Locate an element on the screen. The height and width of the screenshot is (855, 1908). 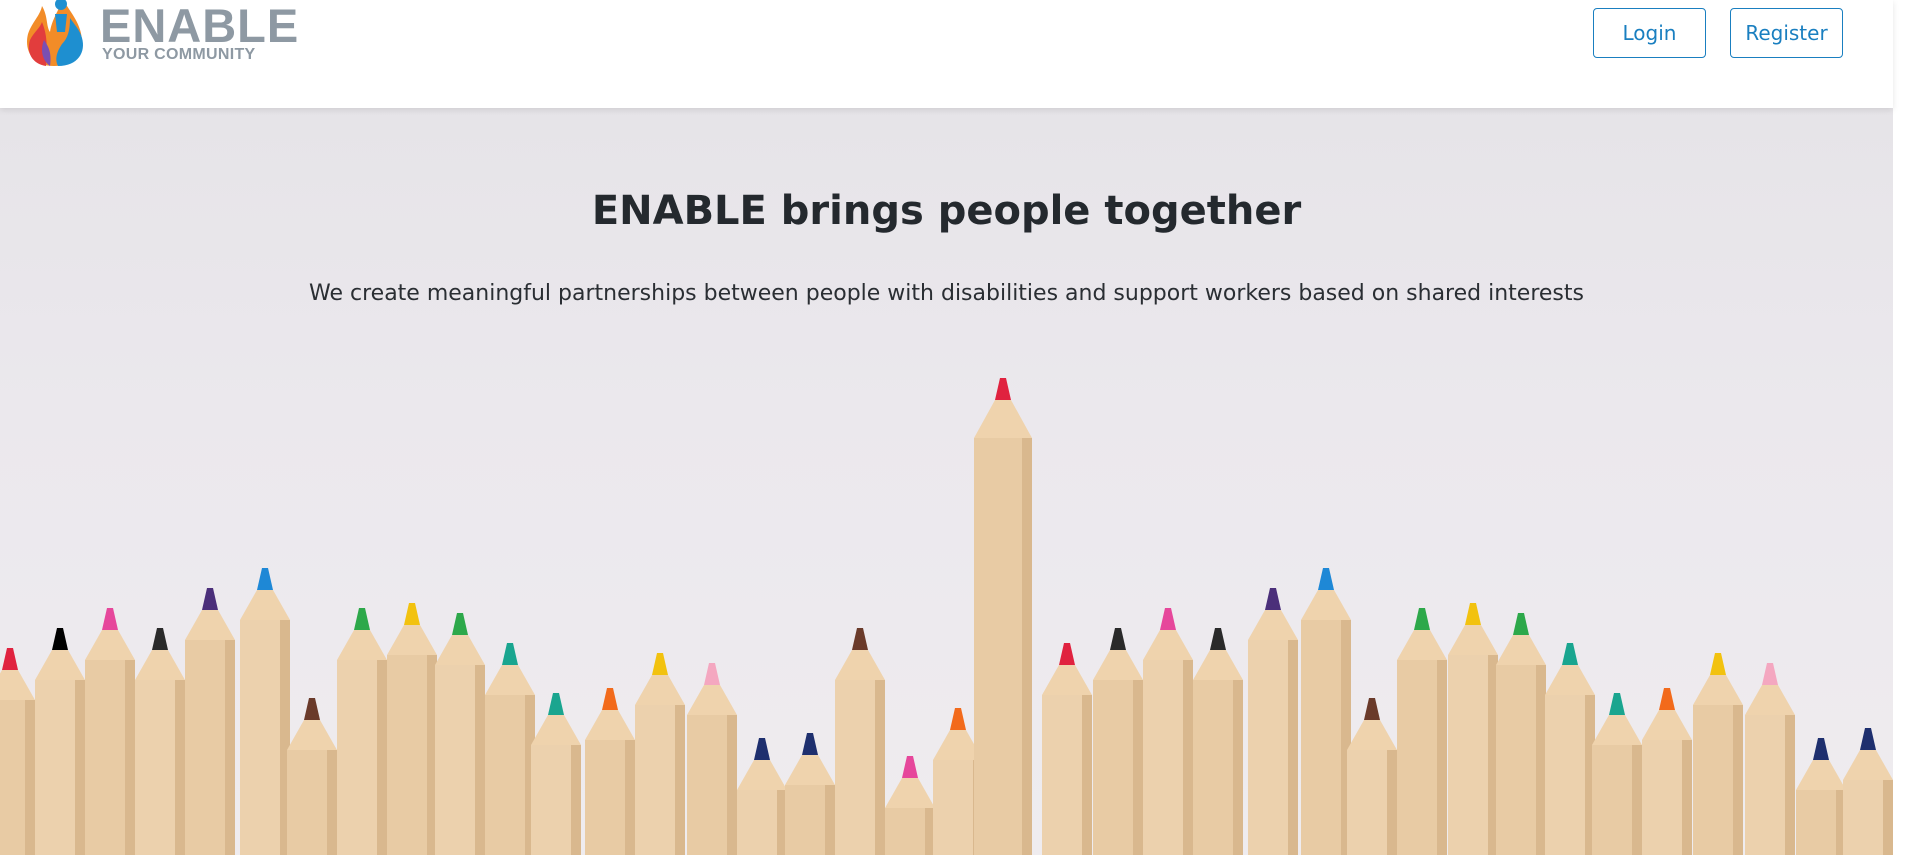
logo-tagline: YOUR COMMUNITY is located at coordinates (179, 54).